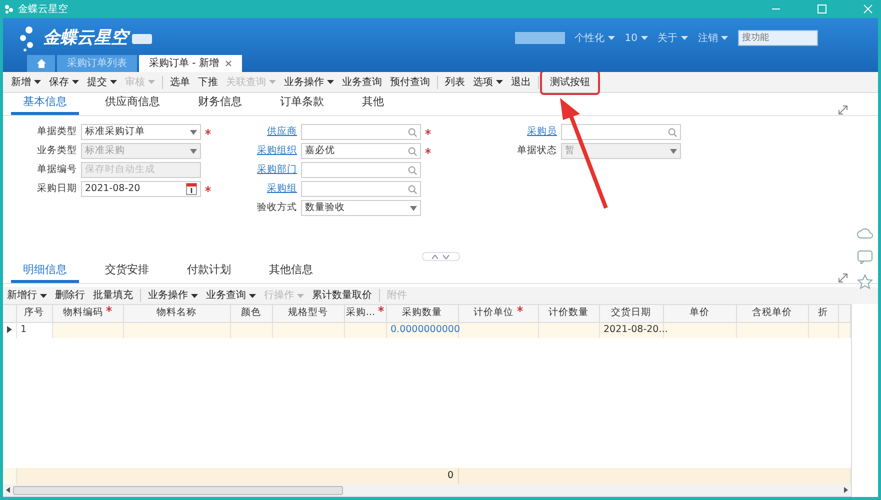  I want to click on toolbar-button: 新增行, so click(27, 295).